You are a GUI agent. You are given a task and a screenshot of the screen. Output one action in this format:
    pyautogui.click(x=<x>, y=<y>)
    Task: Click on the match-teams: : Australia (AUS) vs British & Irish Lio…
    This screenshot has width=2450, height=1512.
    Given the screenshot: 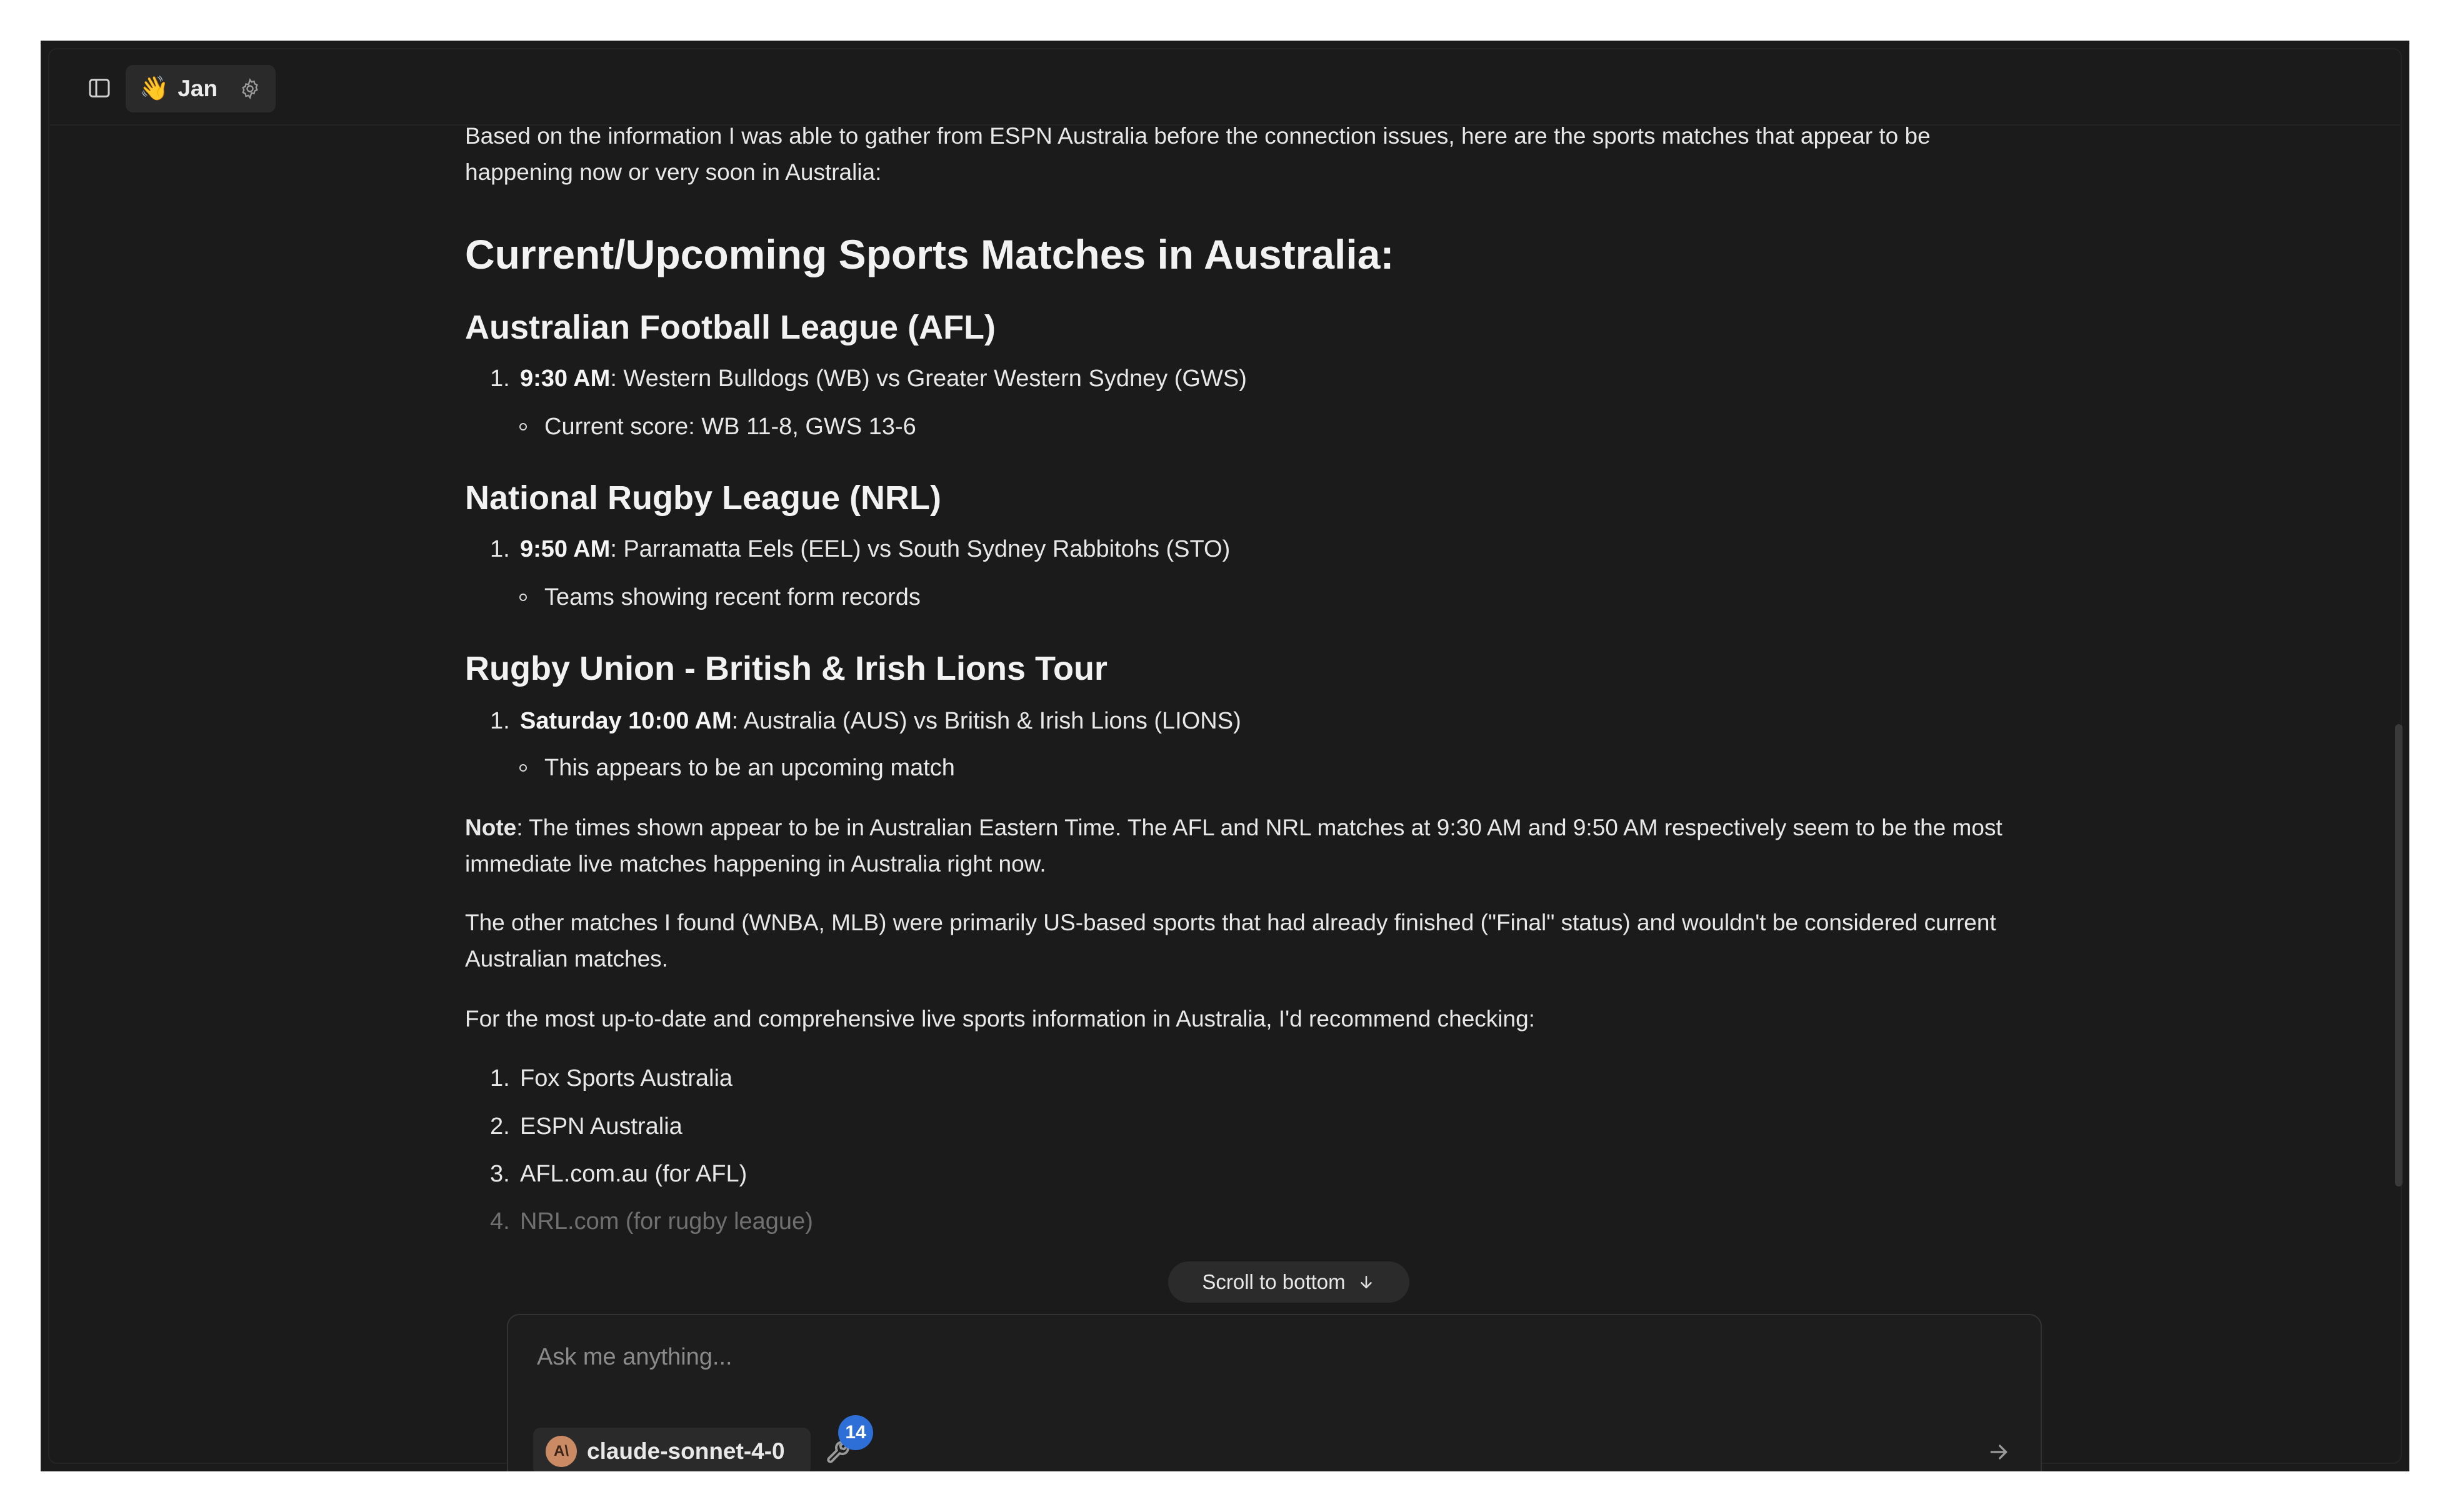 What is the action you would take?
    pyautogui.click(x=986, y=721)
    